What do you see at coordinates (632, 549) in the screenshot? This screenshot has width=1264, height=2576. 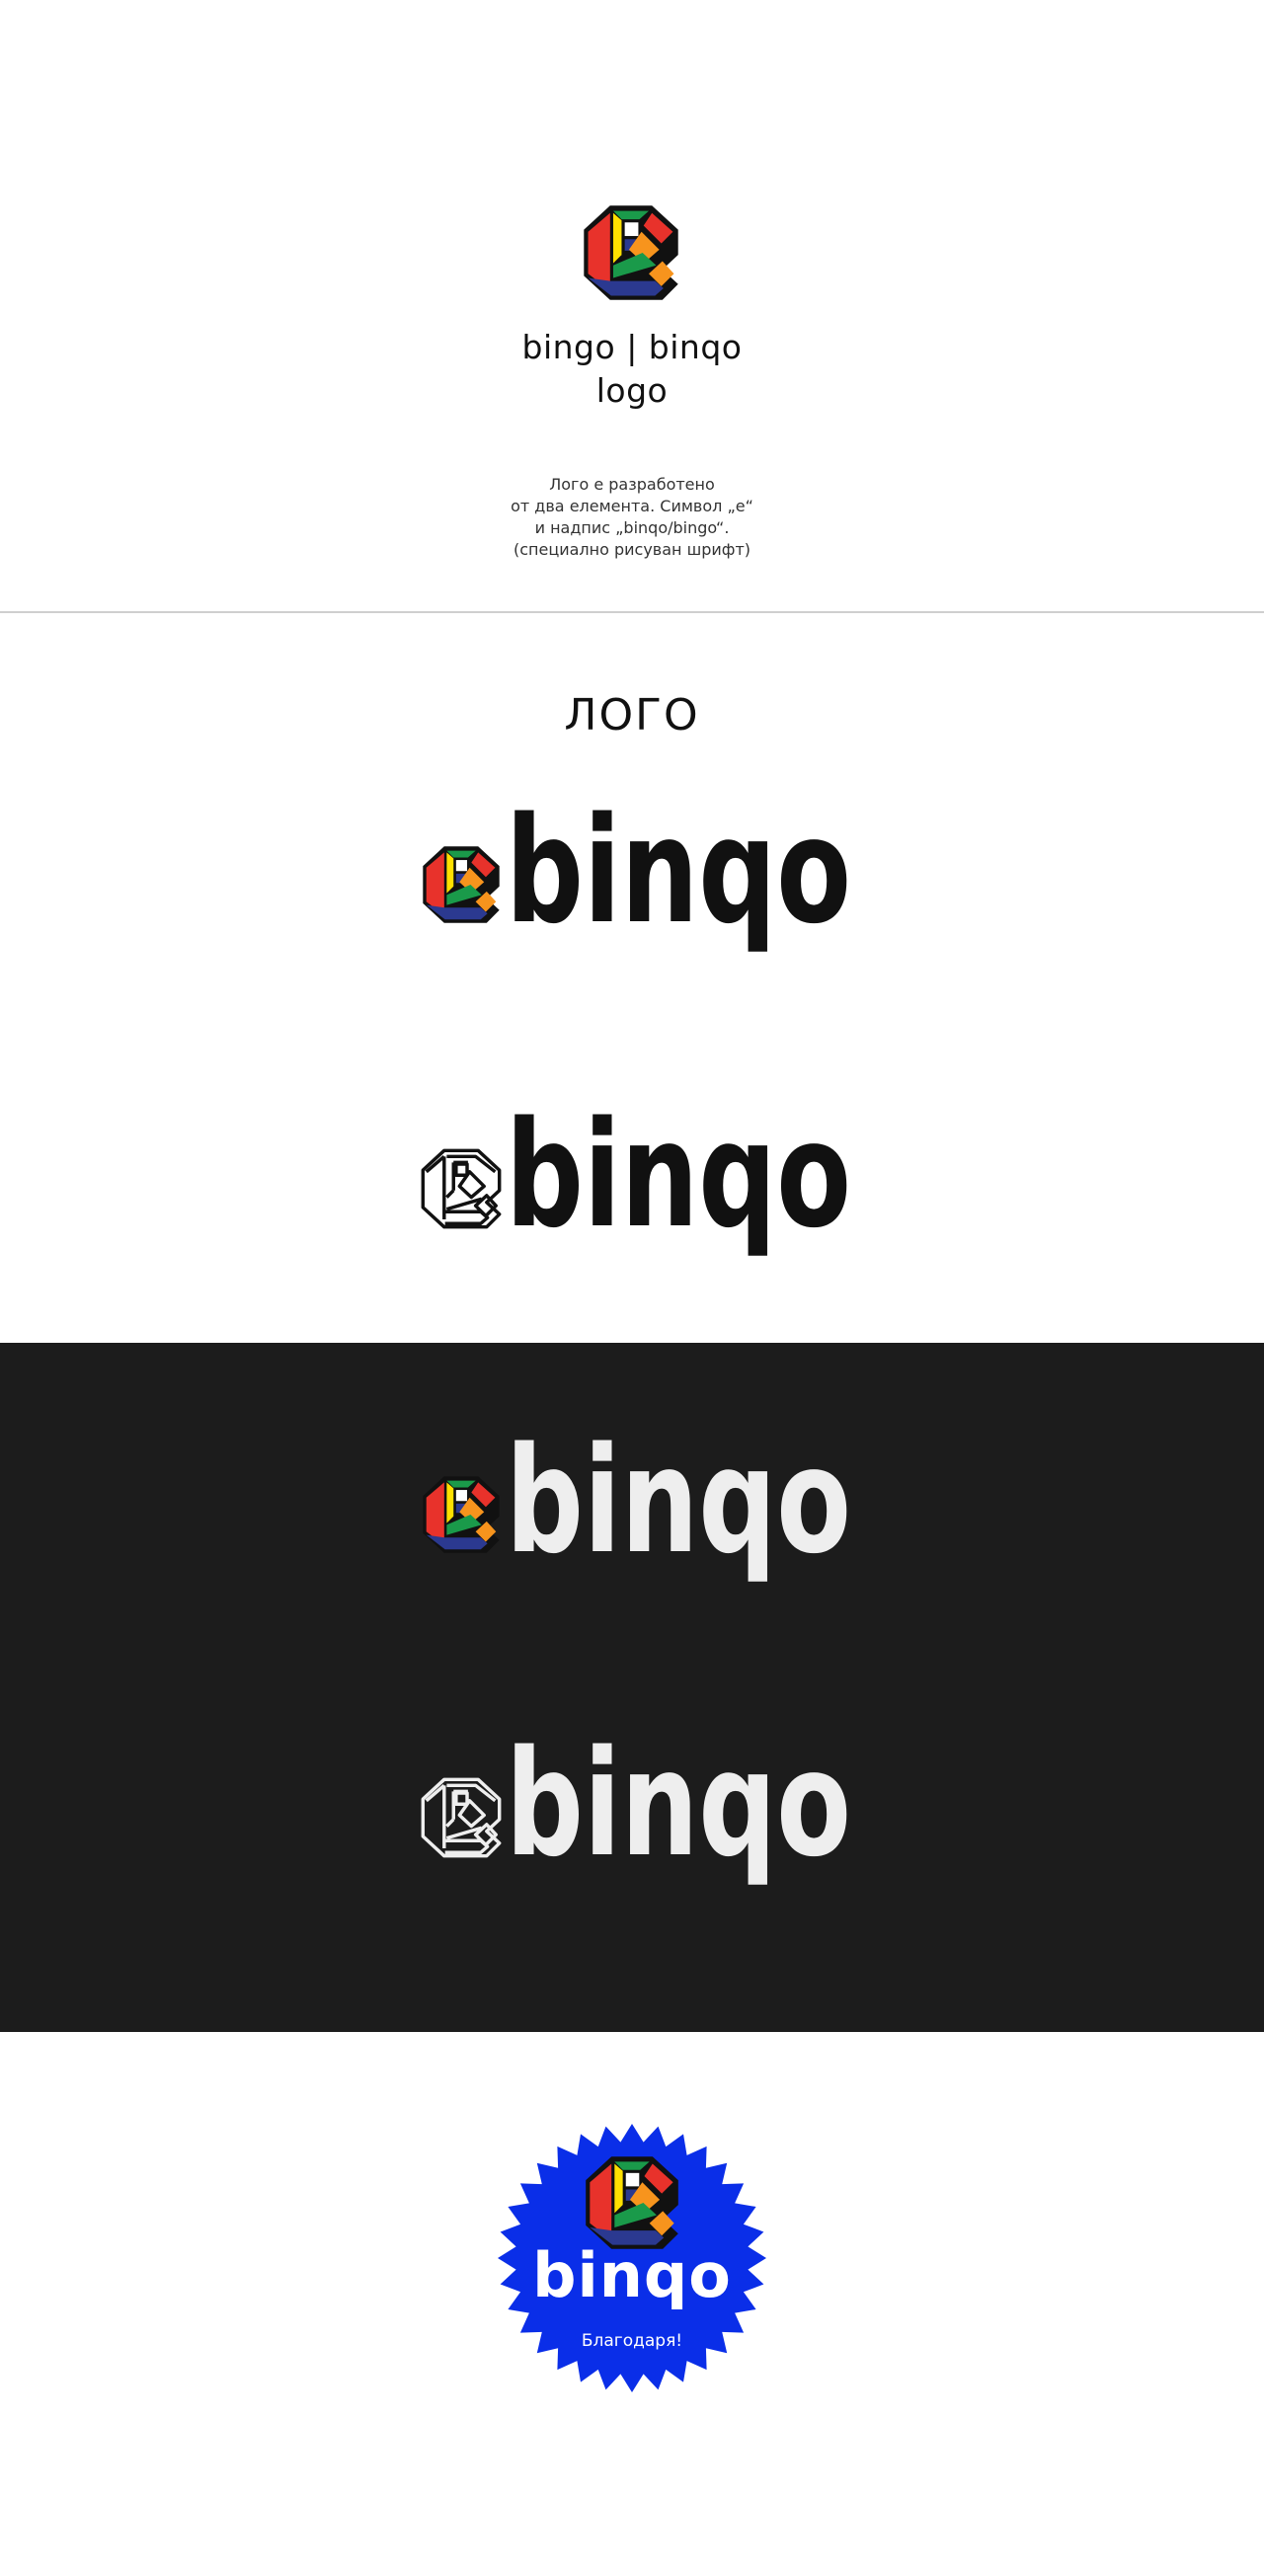 I see `description-line: (специално рисуван шрифт)` at bounding box center [632, 549].